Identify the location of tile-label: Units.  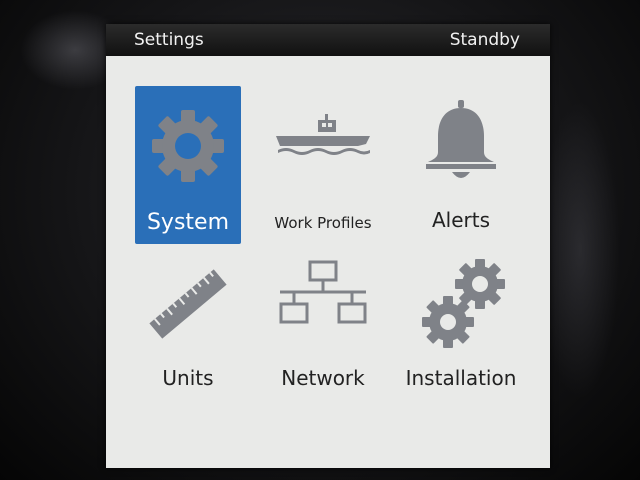
(188, 378).